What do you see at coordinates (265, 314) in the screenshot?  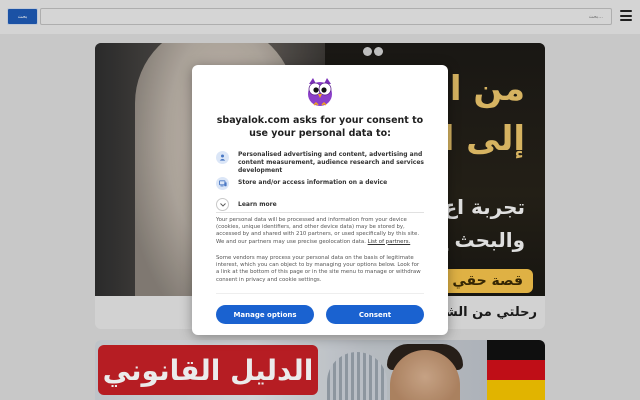 I see `manage-options-button: Manage options` at bounding box center [265, 314].